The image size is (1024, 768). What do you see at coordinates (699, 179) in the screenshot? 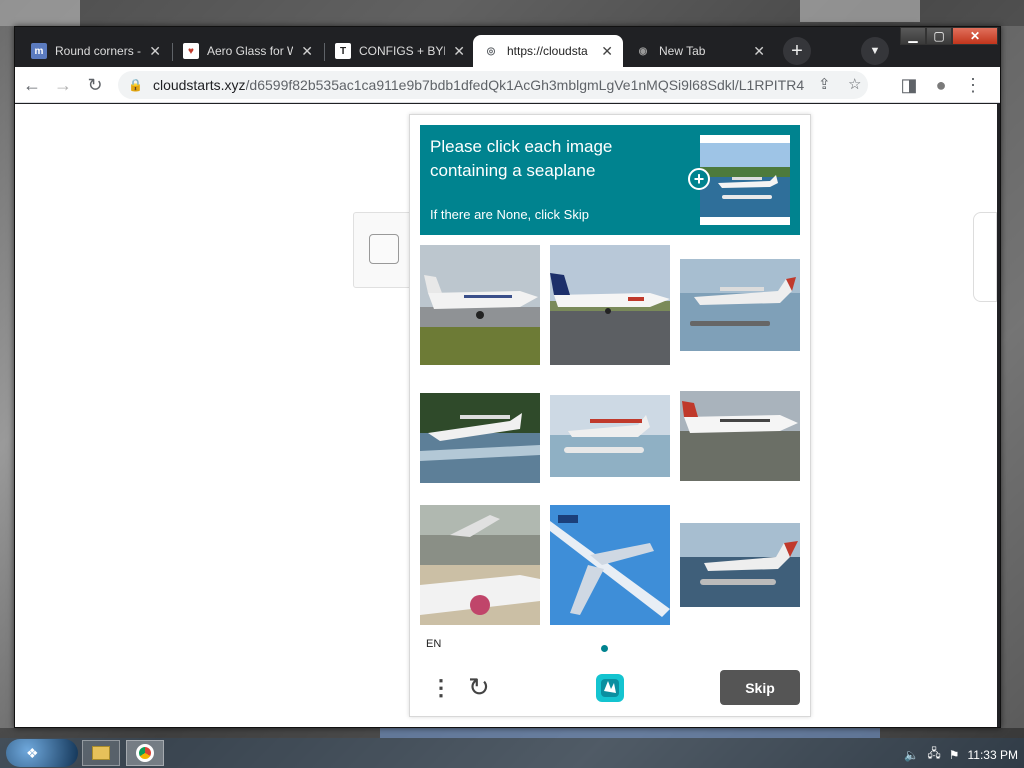
I see `expand-example-icon: +` at bounding box center [699, 179].